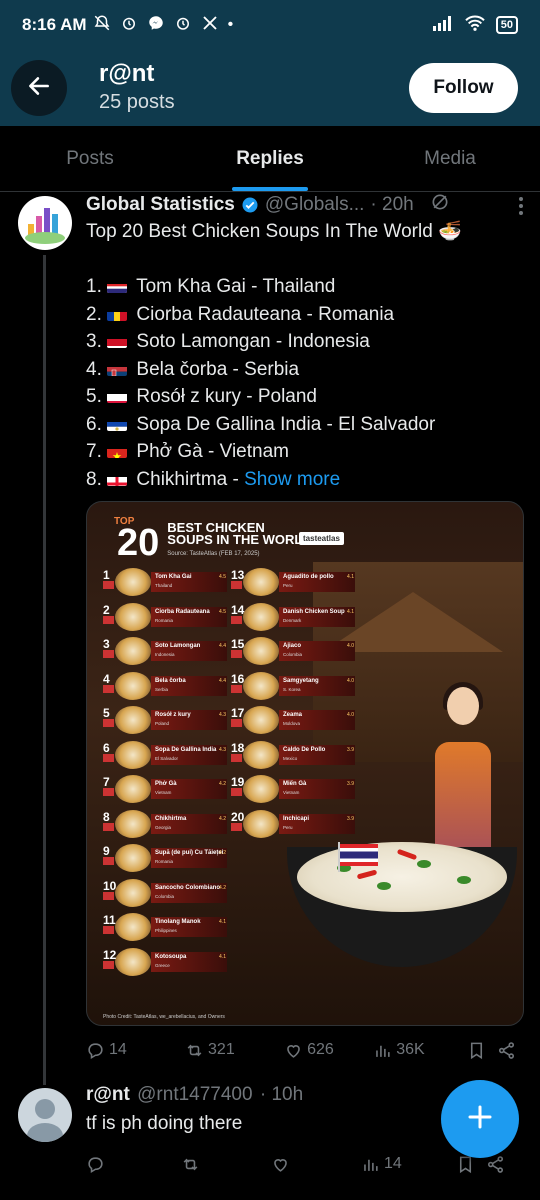  What do you see at coordinates (463, 88) in the screenshot?
I see `follow-button: Follow` at bounding box center [463, 88].